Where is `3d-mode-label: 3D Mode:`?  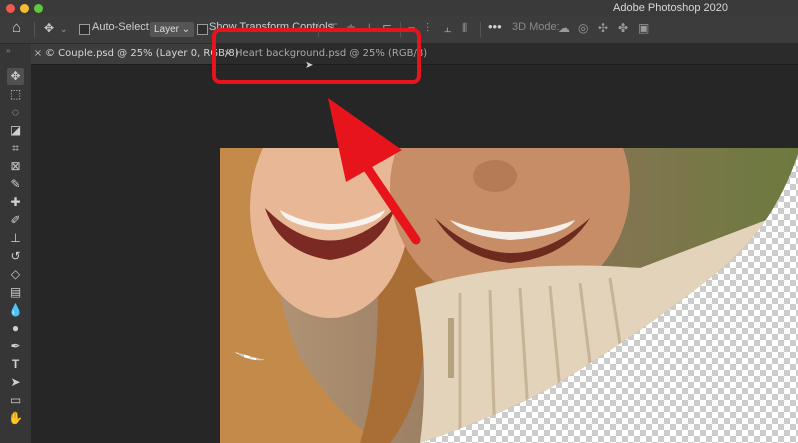
3d-mode-label: 3D Mode: is located at coordinates (536, 27).